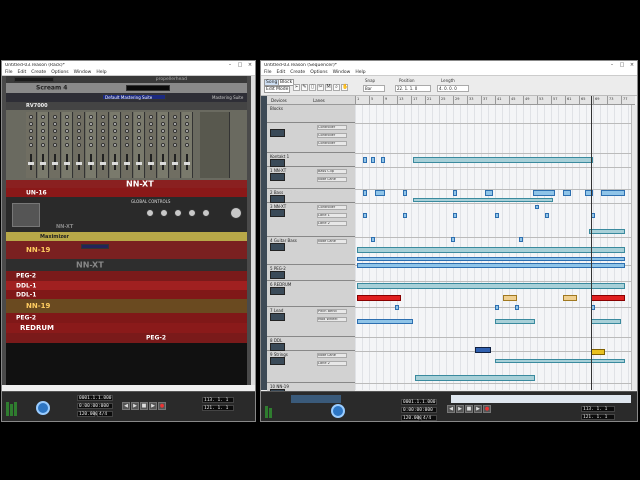  What do you see at coordinates (126, 285) in the screenshot?
I see `device-ddl1-1: DDL-1` at bounding box center [126, 285].